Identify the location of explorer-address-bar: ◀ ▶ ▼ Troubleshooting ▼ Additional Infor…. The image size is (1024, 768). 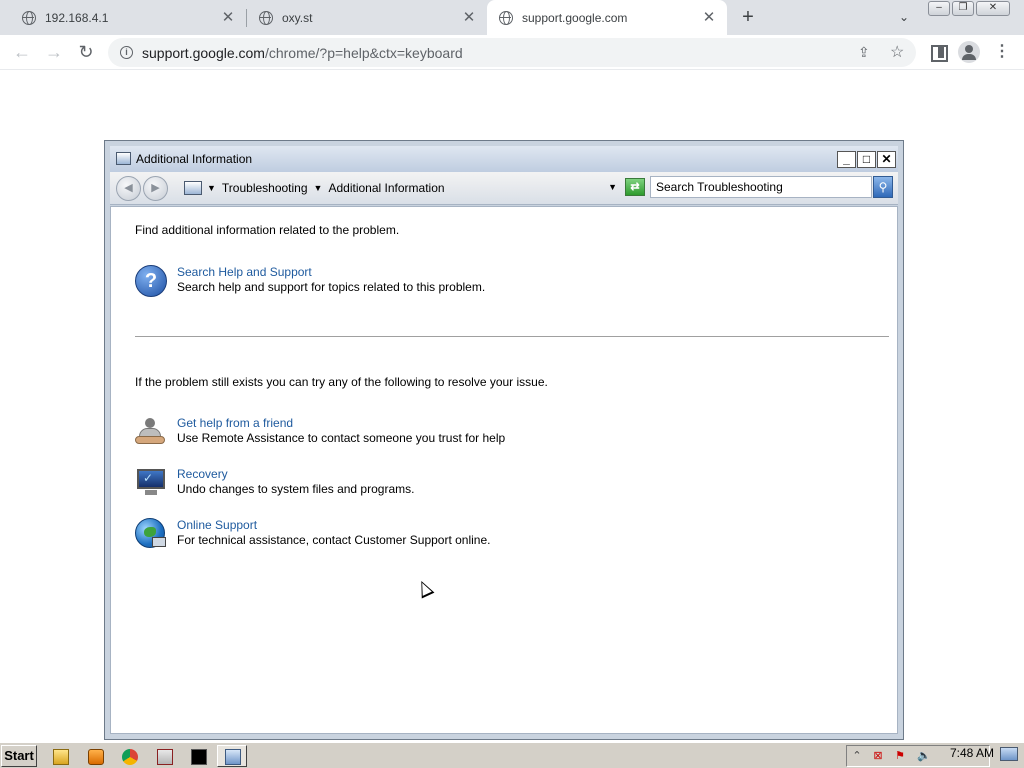
(504, 188).